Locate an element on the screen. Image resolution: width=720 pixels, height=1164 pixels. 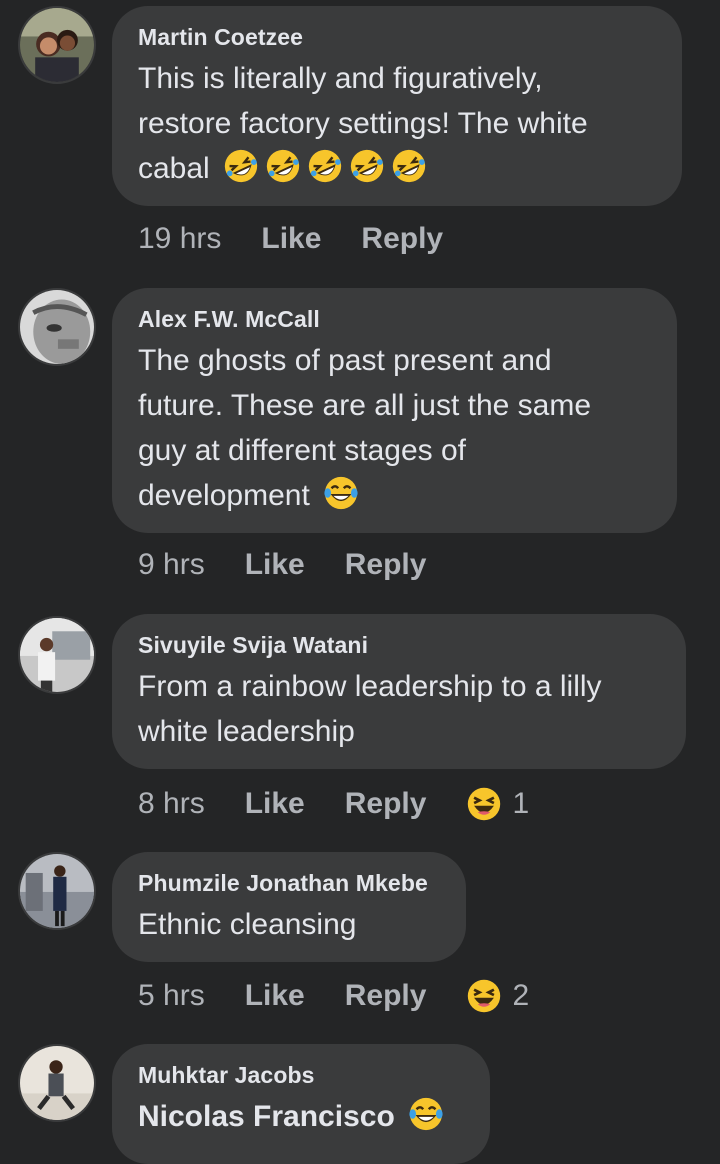
comment-text: Nicolas Francisco is located at coordinates (301, 1116).